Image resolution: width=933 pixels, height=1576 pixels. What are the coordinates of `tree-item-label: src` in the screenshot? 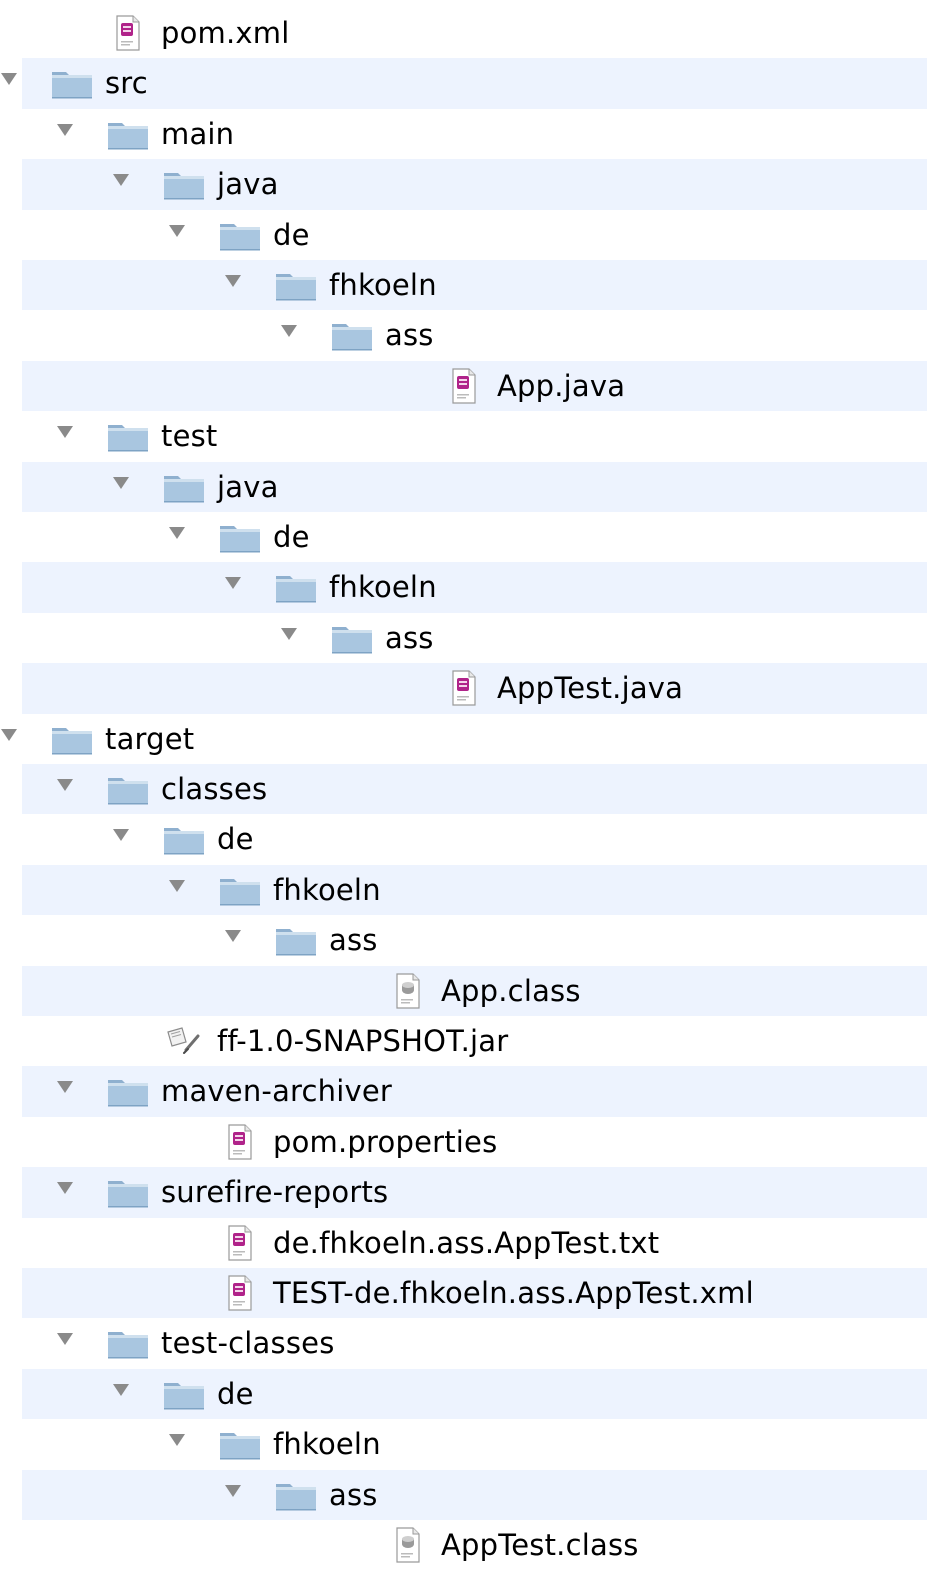 It's located at (126, 83).